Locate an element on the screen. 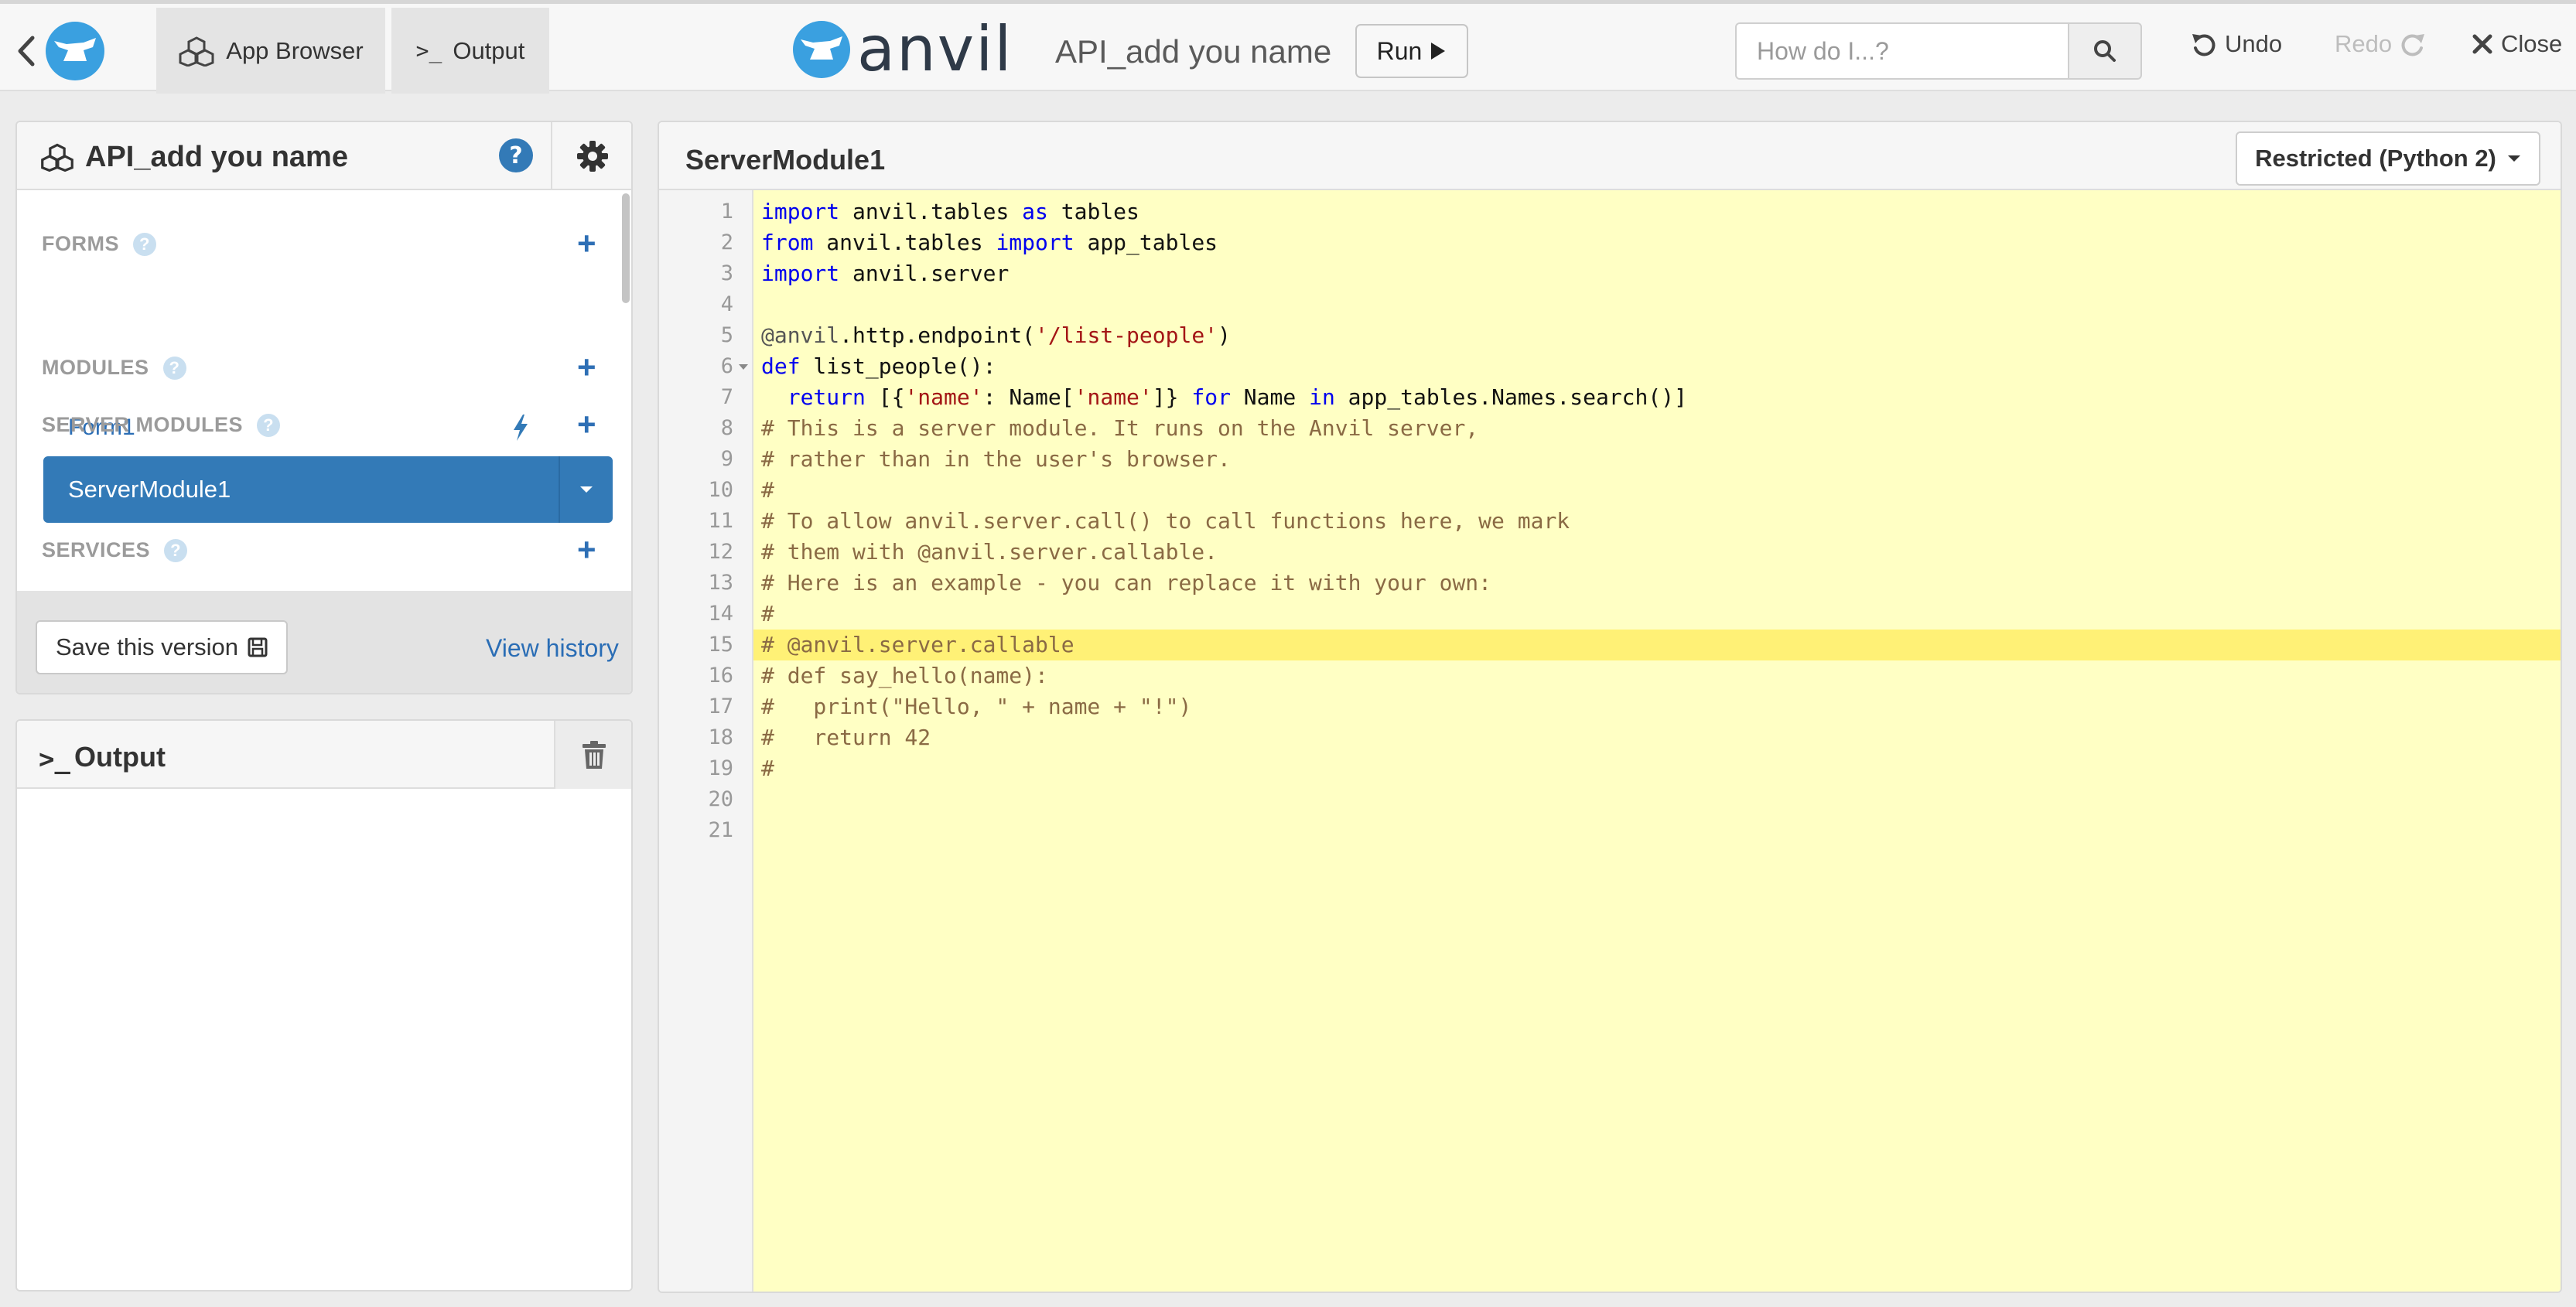 The image size is (2576, 1307). close-button: Close is located at coordinates (2517, 44).